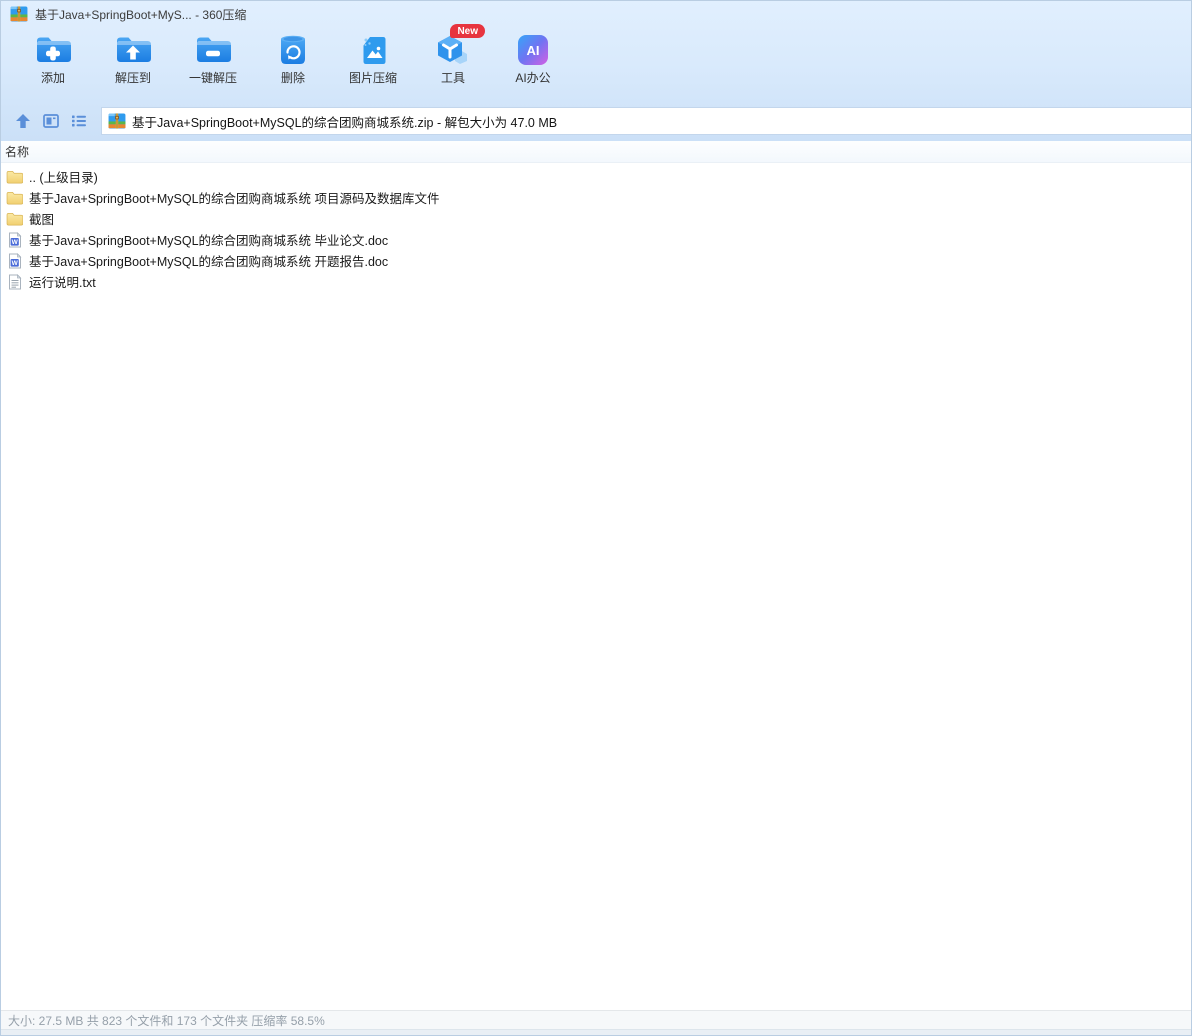 The image size is (1192, 1036). Describe the element at coordinates (117, 121) in the screenshot. I see `zip-file-icon` at that location.